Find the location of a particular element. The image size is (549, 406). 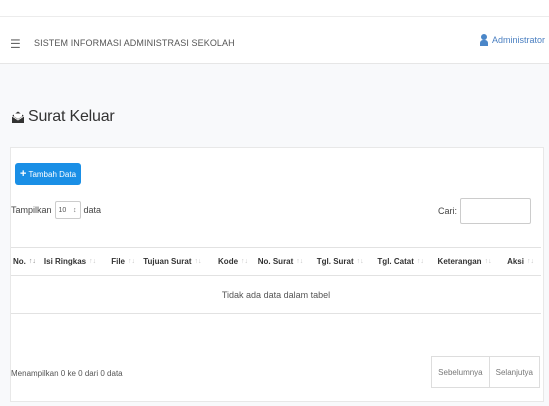

column-header: No. Surat ↑↓ is located at coordinates (285, 261).